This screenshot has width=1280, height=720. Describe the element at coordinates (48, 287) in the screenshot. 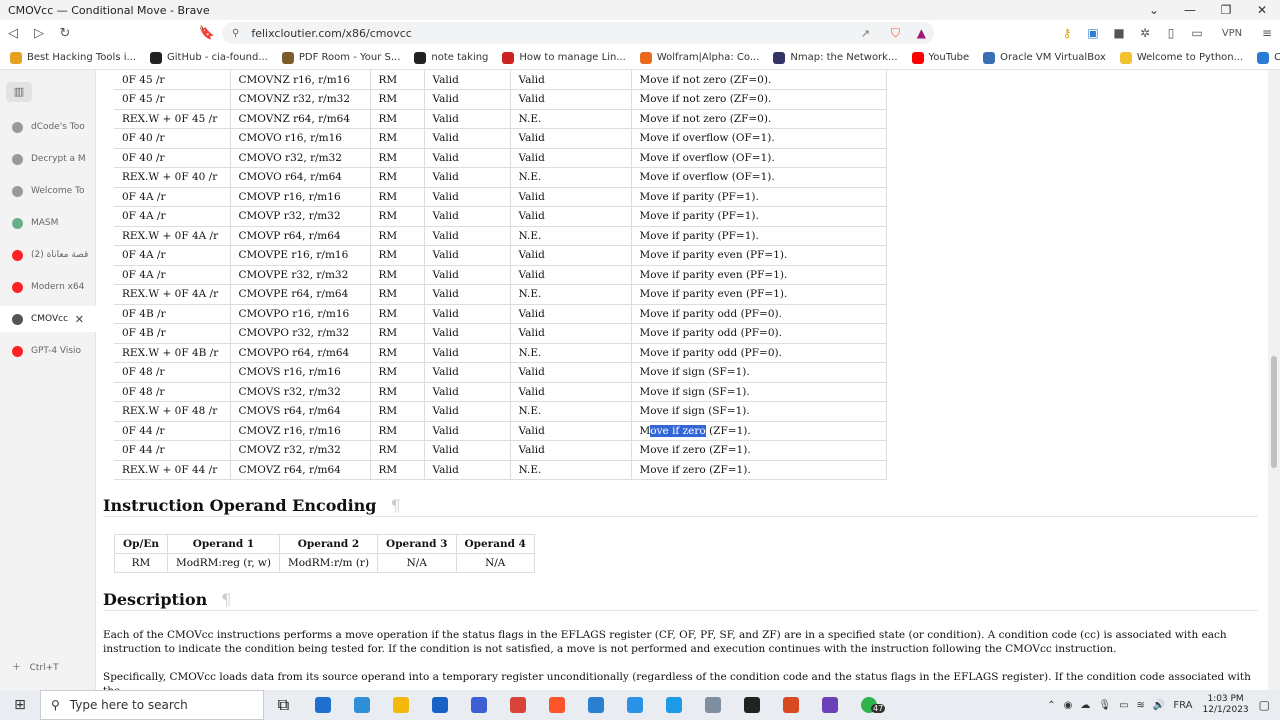

I see `sidebar-tab: Modern x64` at that location.